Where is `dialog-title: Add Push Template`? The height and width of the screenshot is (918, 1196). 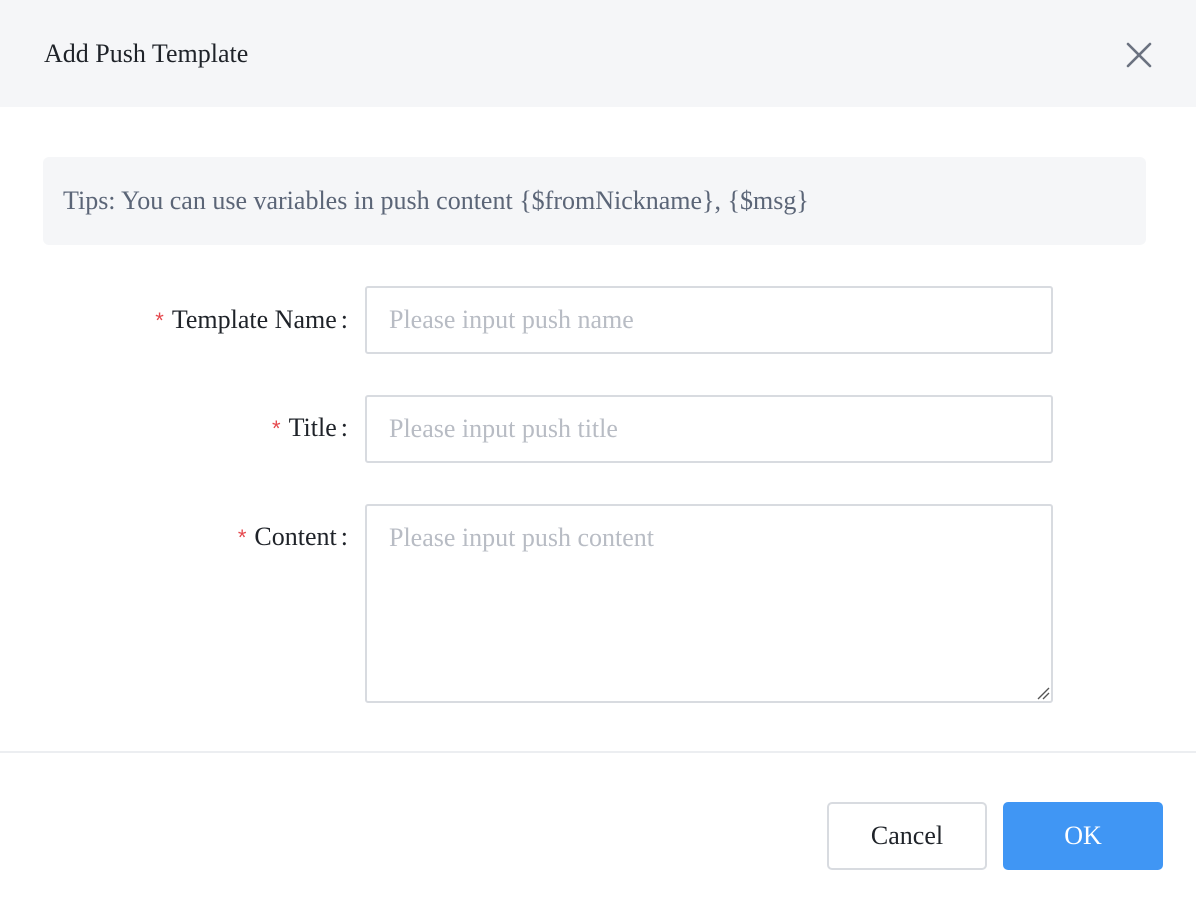 dialog-title: Add Push Template is located at coordinates (146, 53).